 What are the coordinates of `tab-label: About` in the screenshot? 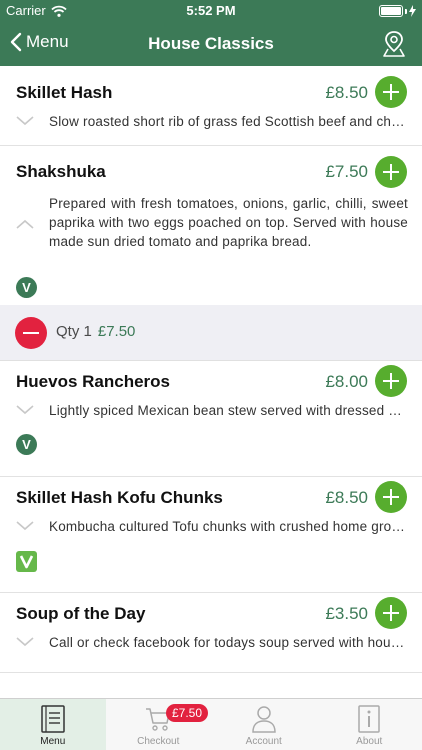 It's located at (369, 741).